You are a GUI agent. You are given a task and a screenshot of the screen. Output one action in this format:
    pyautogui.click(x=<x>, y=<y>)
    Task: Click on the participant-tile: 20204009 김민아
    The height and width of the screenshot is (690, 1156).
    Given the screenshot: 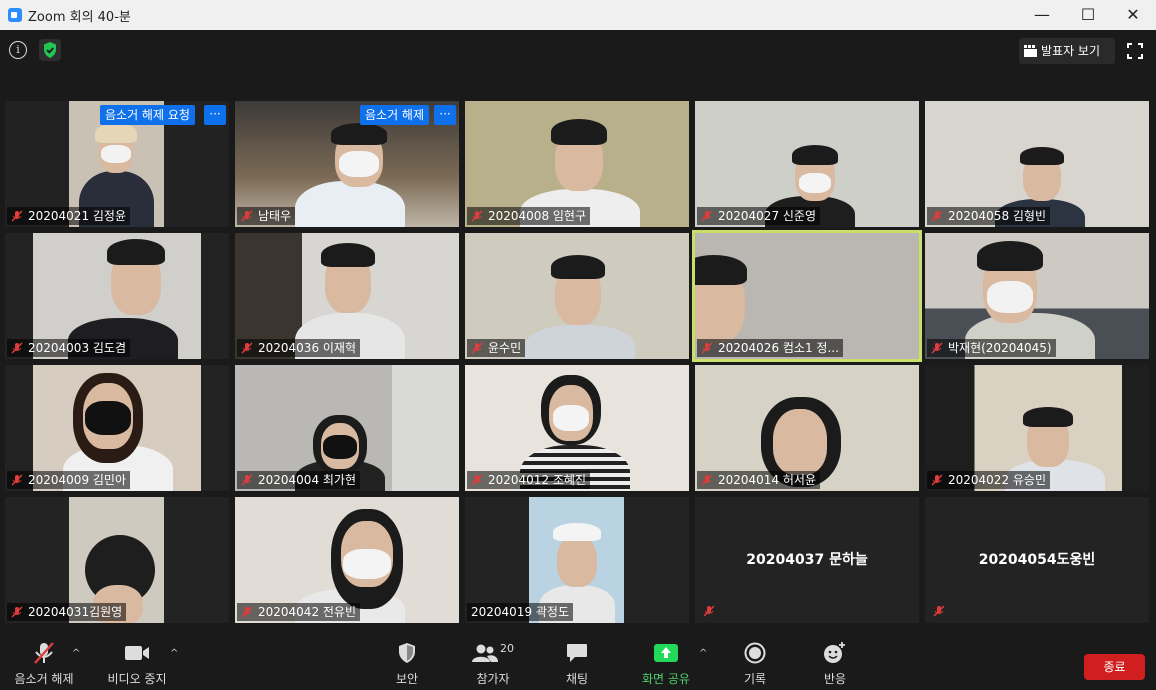 What is the action you would take?
    pyautogui.click(x=117, y=428)
    